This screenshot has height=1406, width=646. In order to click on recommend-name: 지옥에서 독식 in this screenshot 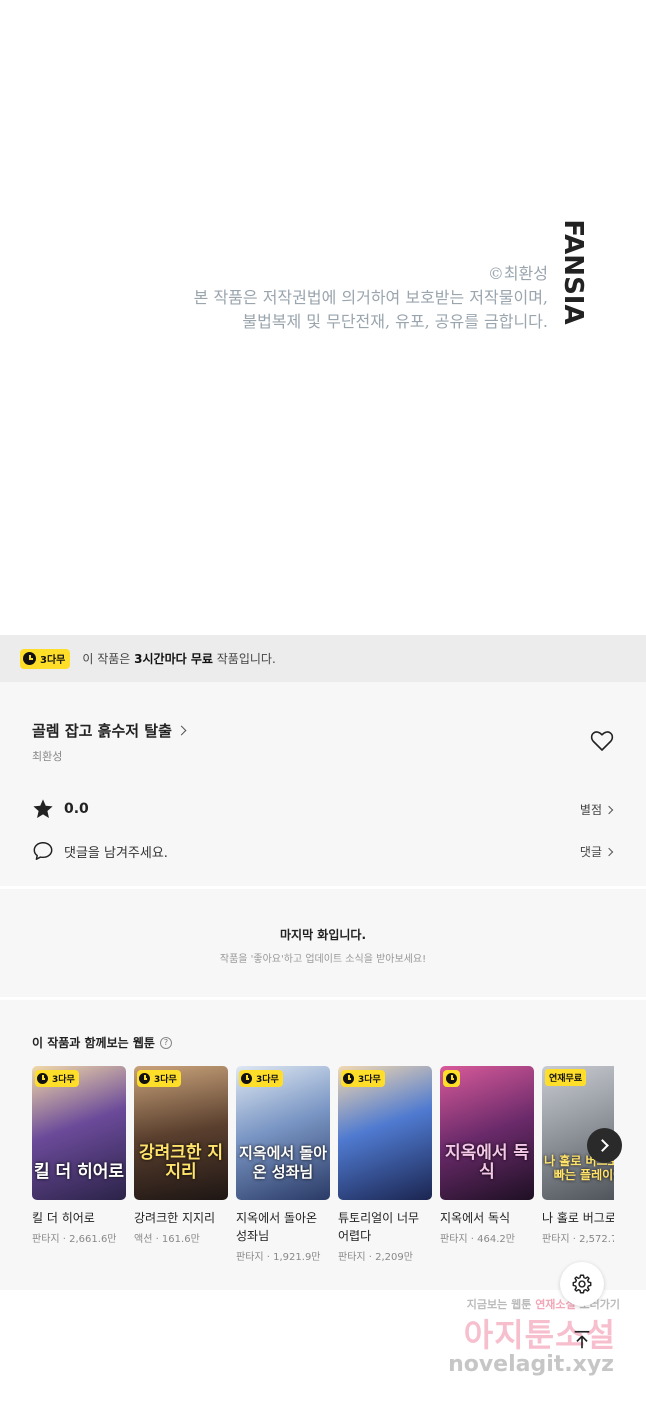, I will do `click(475, 1218)`.